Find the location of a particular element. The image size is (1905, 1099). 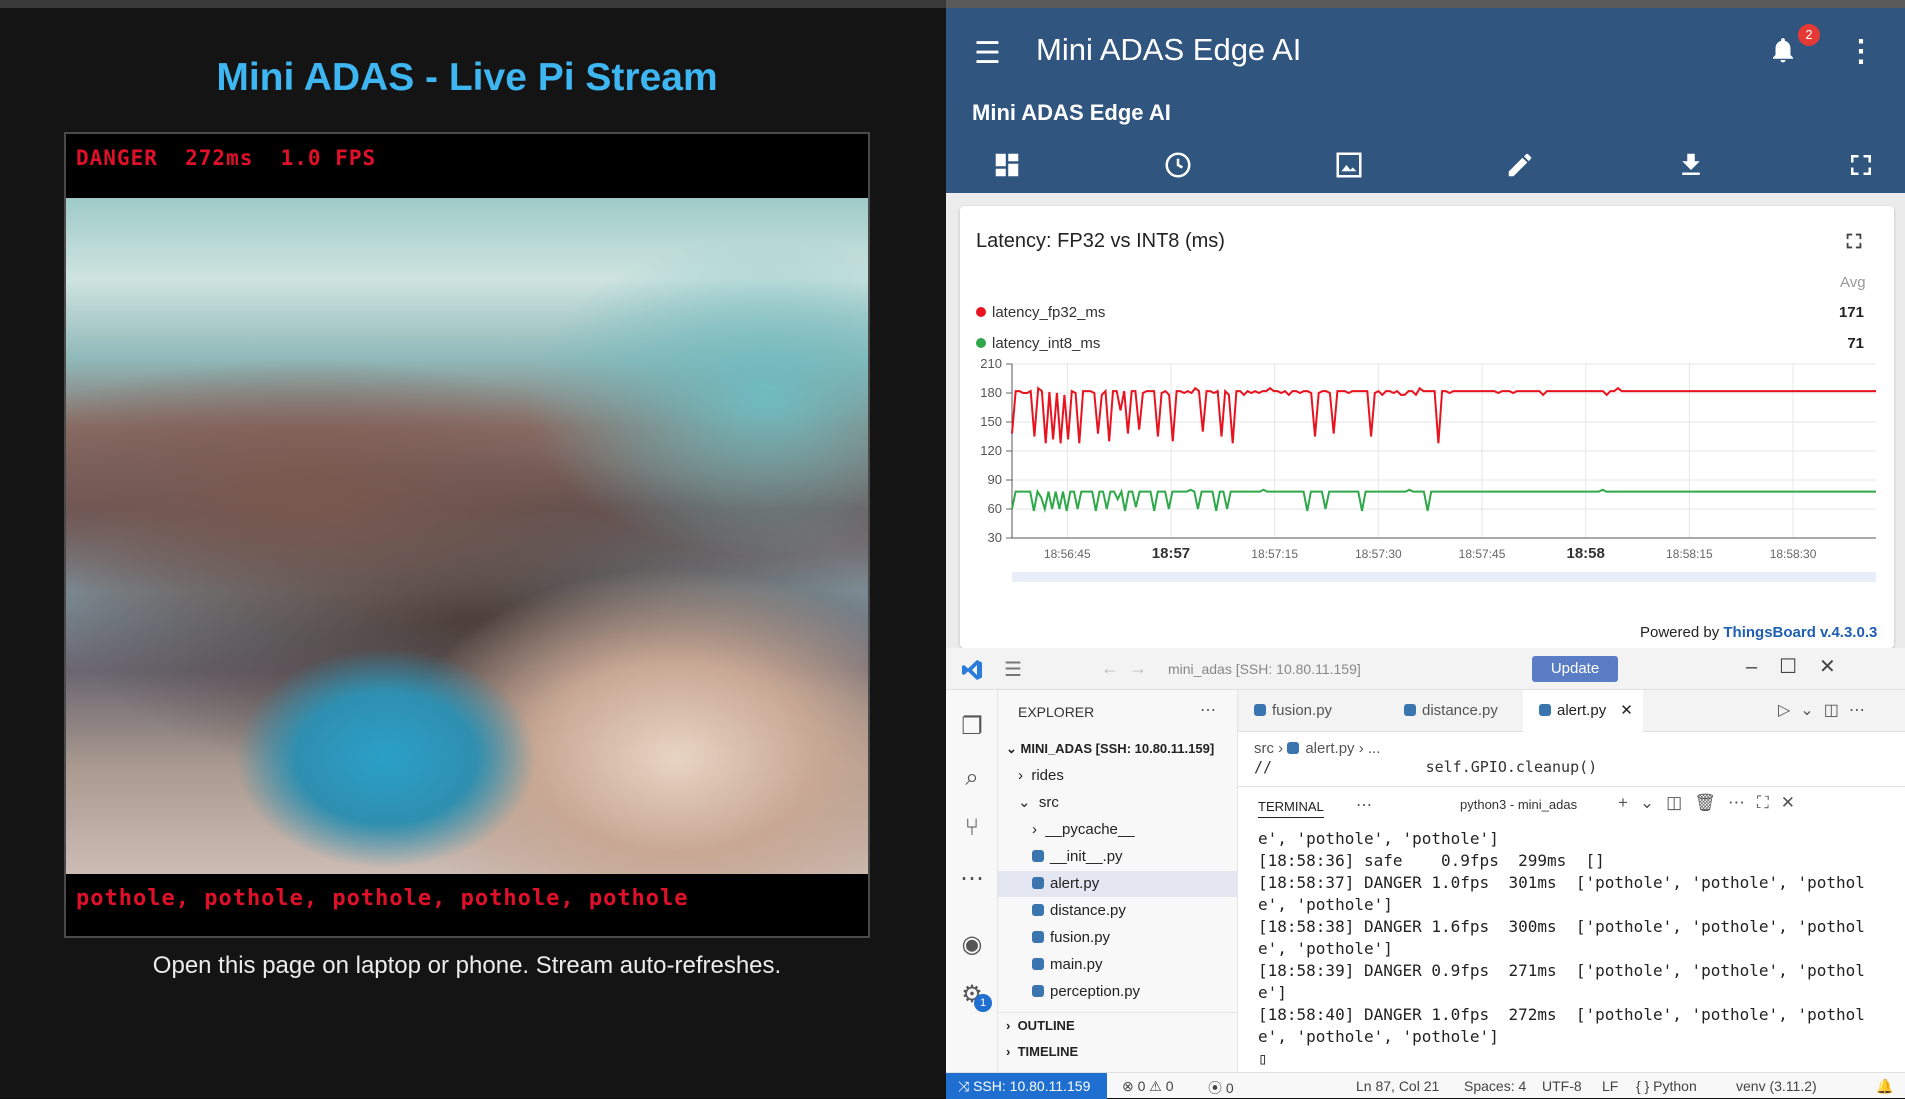

cursor-position: Ln 87, Col 21 is located at coordinates (1397, 1086).